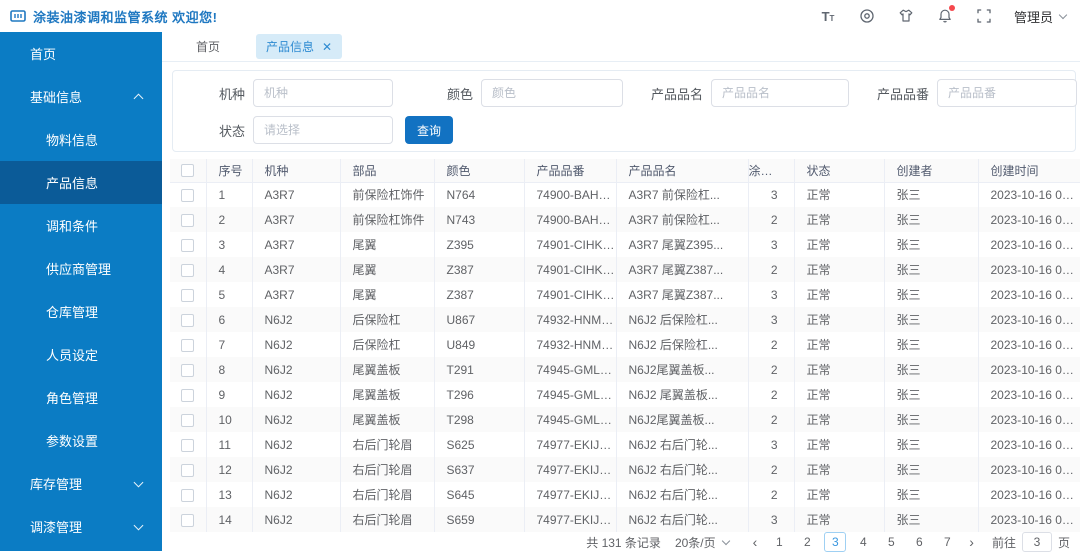 The height and width of the screenshot is (552, 1080). What do you see at coordinates (951, 8) in the screenshot?
I see `notification-badge` at bounding box center [951, 8].